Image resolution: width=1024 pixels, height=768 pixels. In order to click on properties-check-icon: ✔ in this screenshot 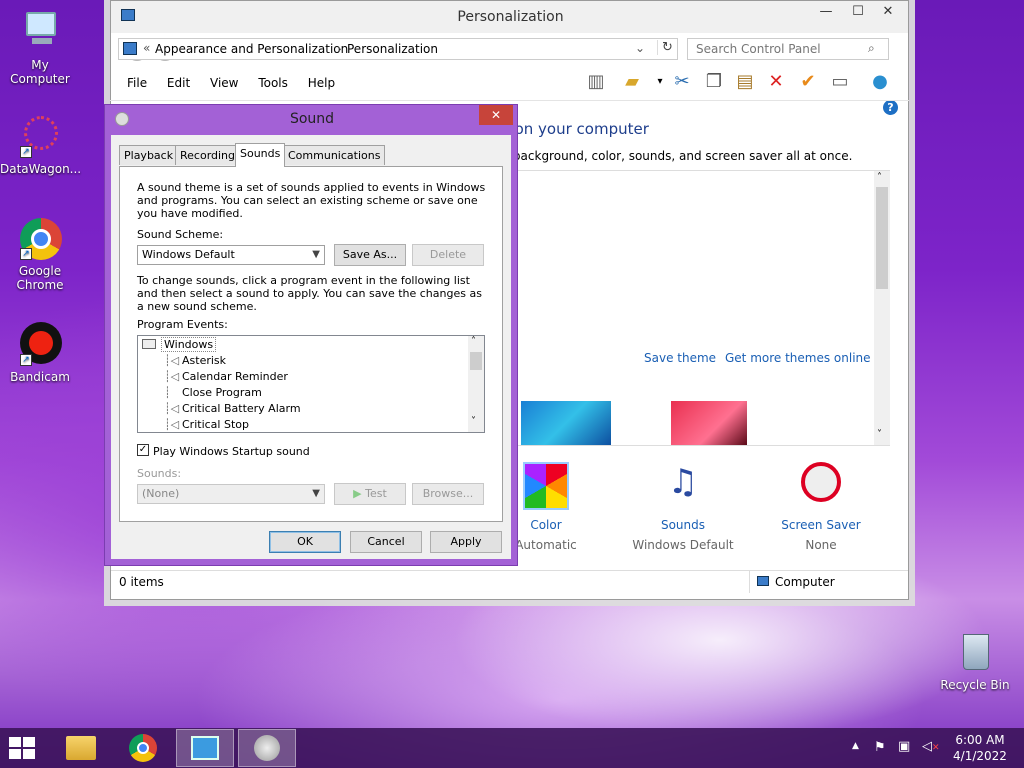, I will do `click(808, 82)`.